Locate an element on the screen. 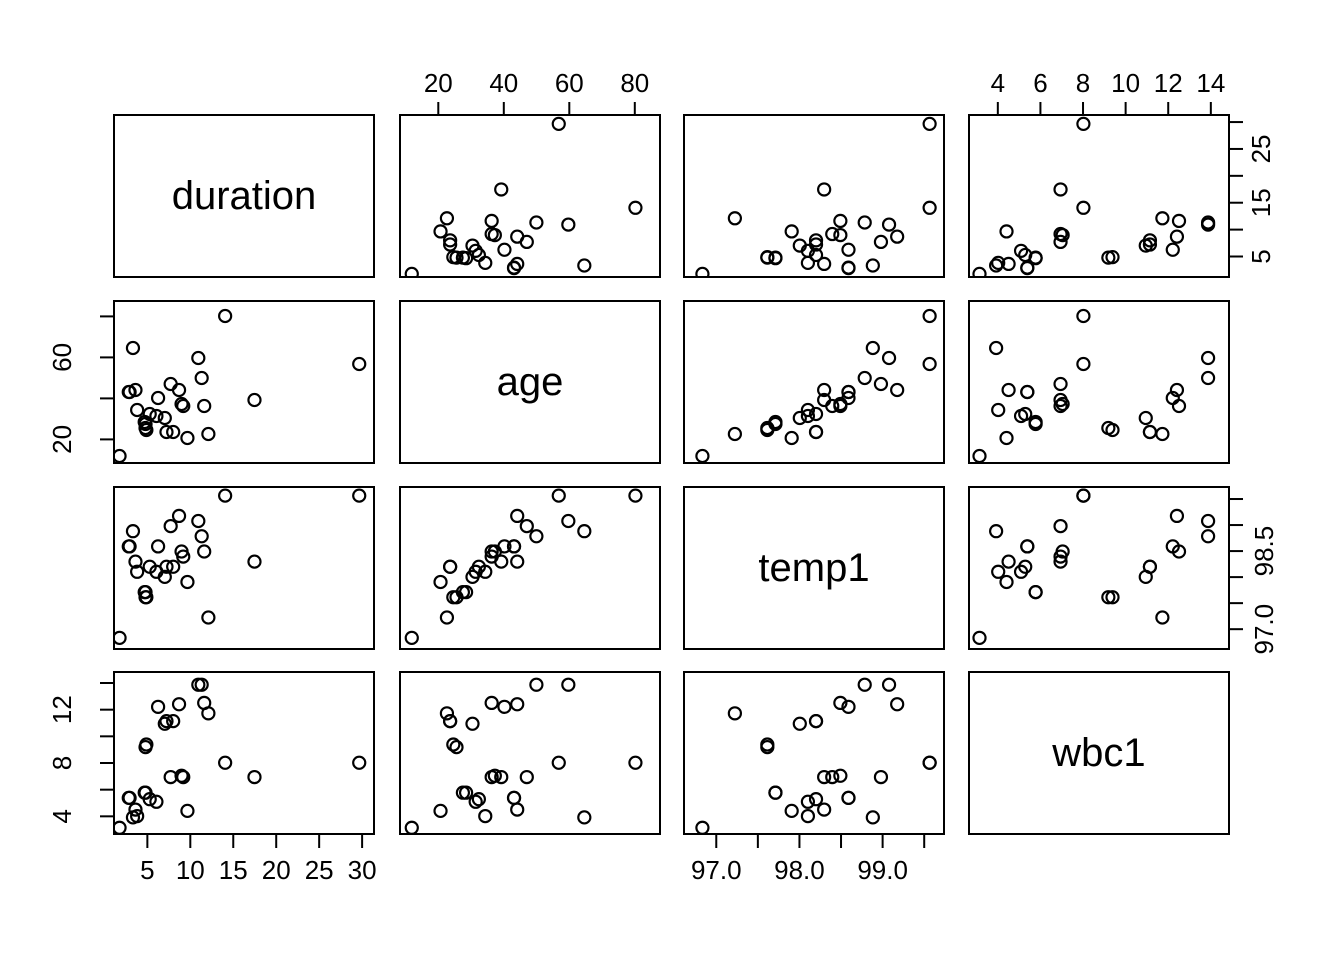 This screenshot has width=1344, height=960. variable-label-temp1: temp1 is located at coordinates (814, 567).